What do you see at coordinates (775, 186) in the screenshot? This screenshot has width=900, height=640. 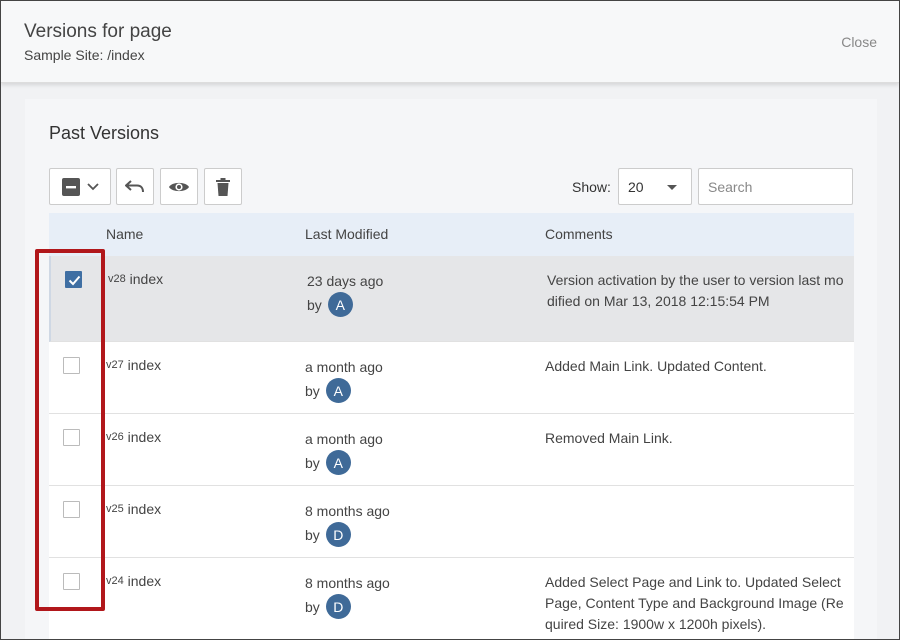 I see `search-input` at bounding box center [775, 186].